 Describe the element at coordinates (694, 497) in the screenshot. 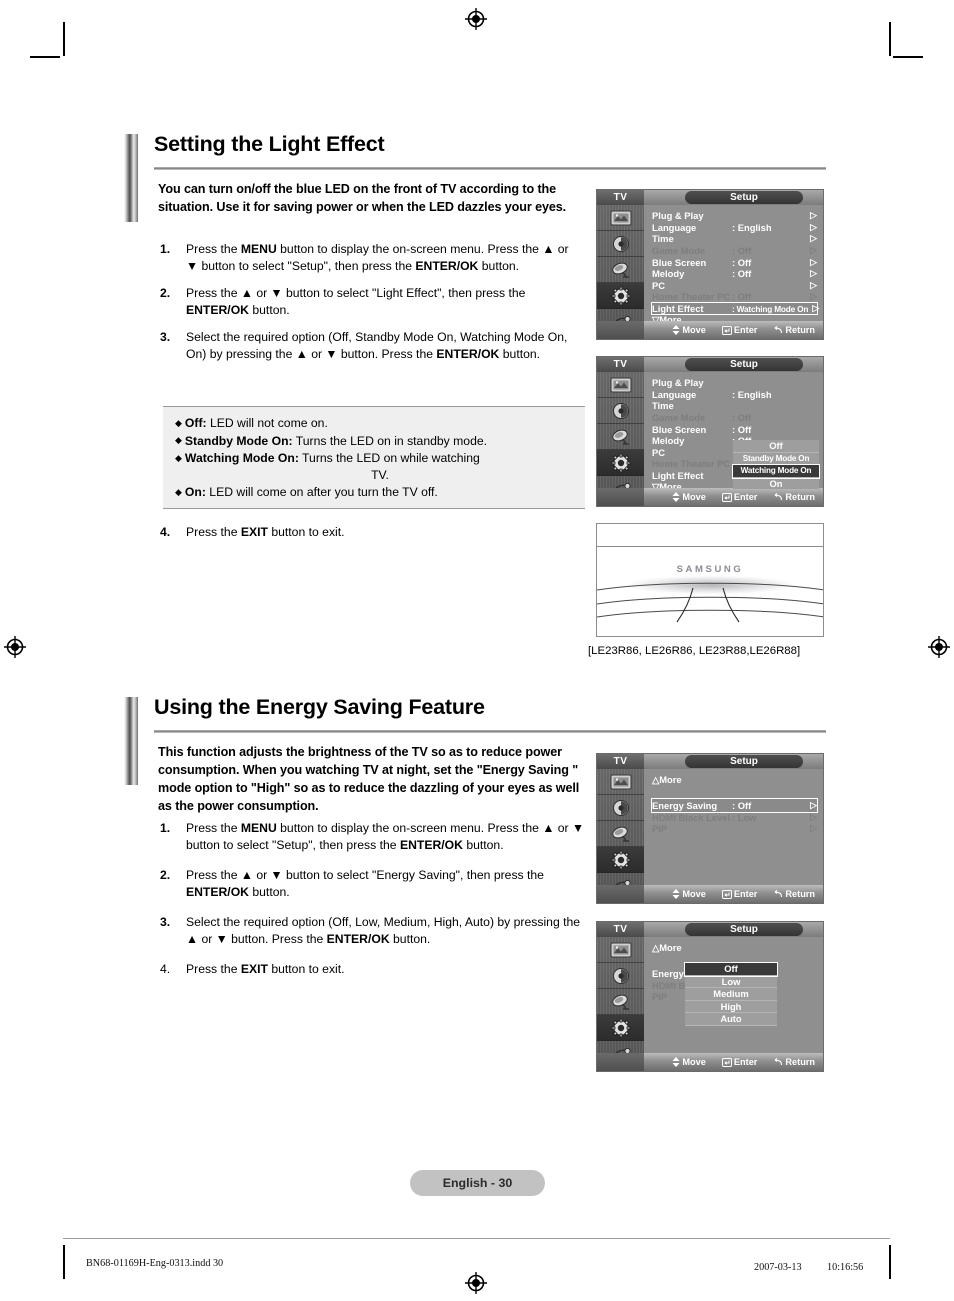

I see `osd-hint-move-label: Move` at that location.